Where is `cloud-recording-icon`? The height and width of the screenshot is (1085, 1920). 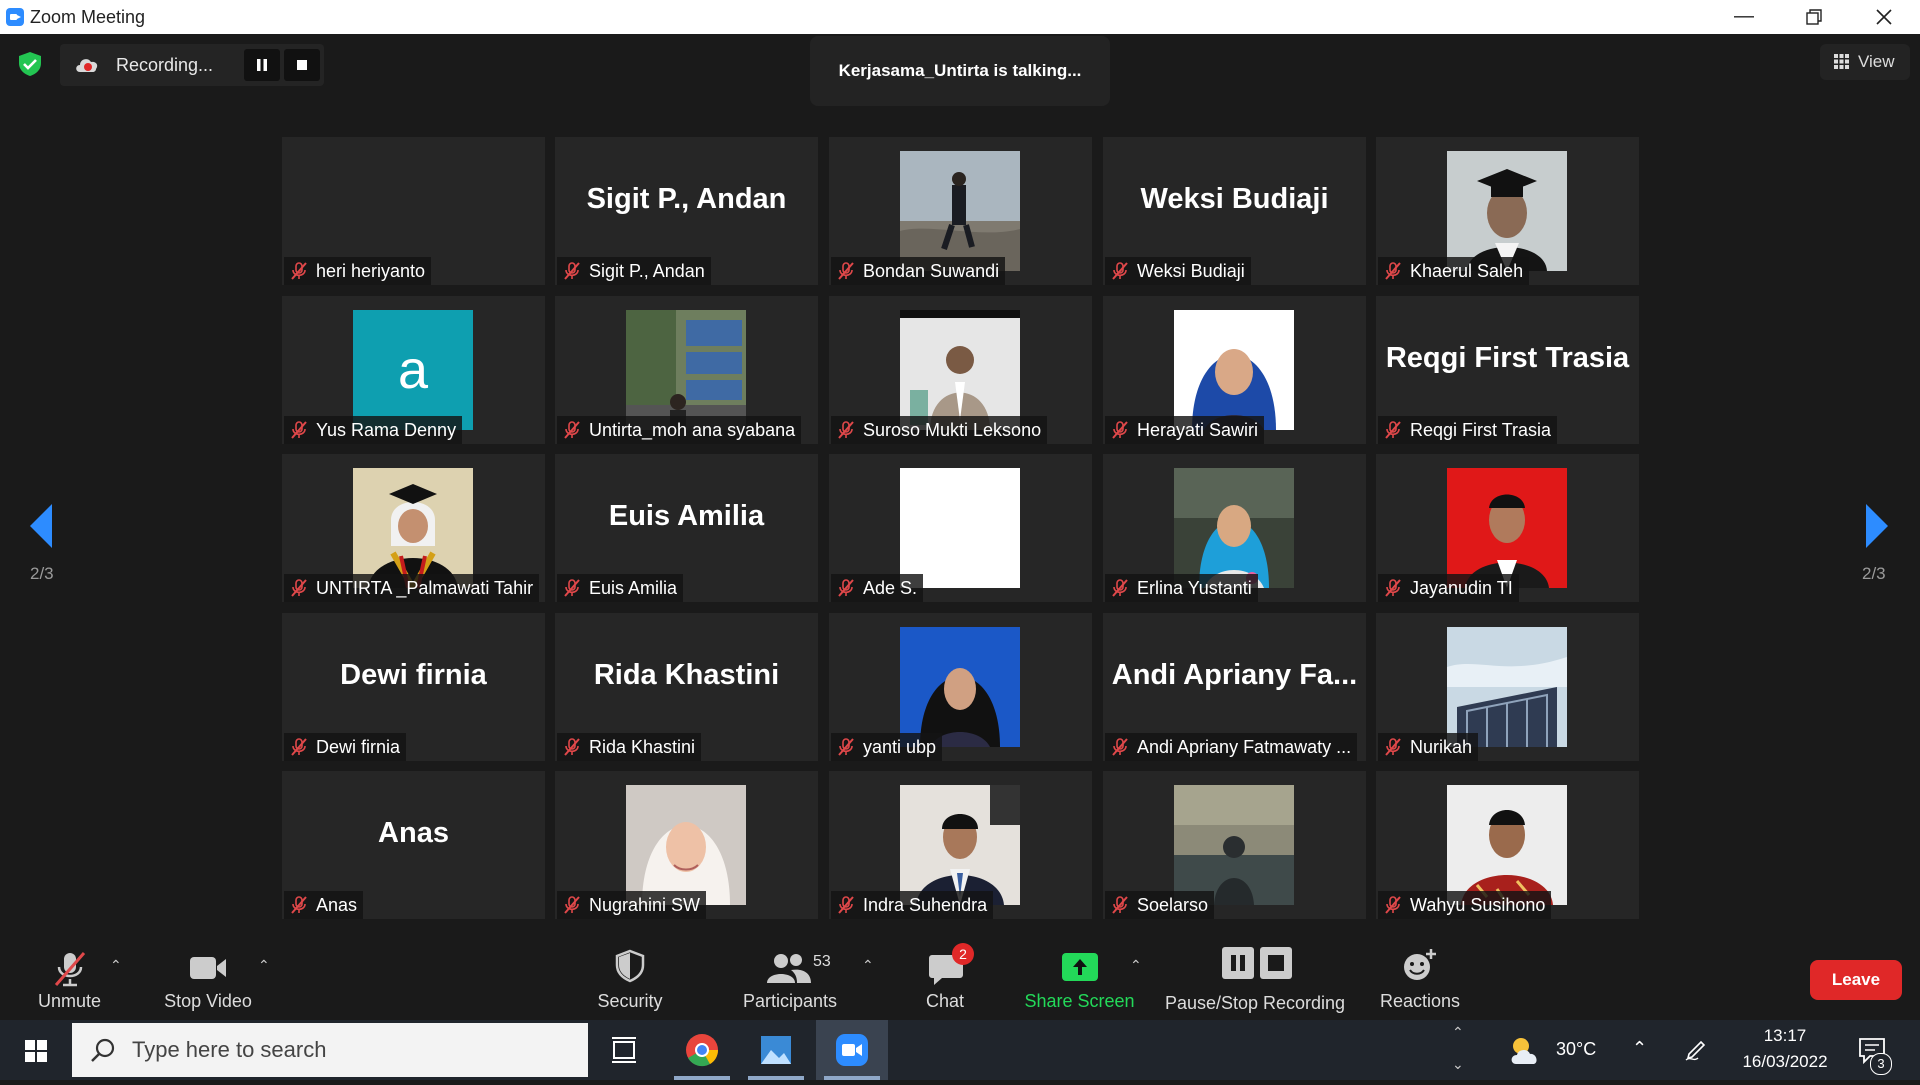
cloud-recording-icon is located at coordinates (87, 65).